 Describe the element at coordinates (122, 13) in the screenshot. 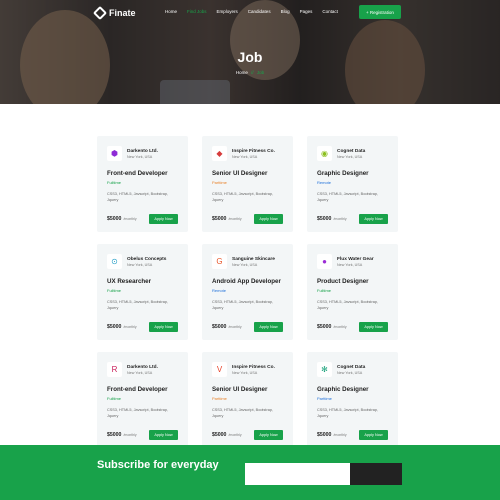

I see `logo-text: Finate` at that location.